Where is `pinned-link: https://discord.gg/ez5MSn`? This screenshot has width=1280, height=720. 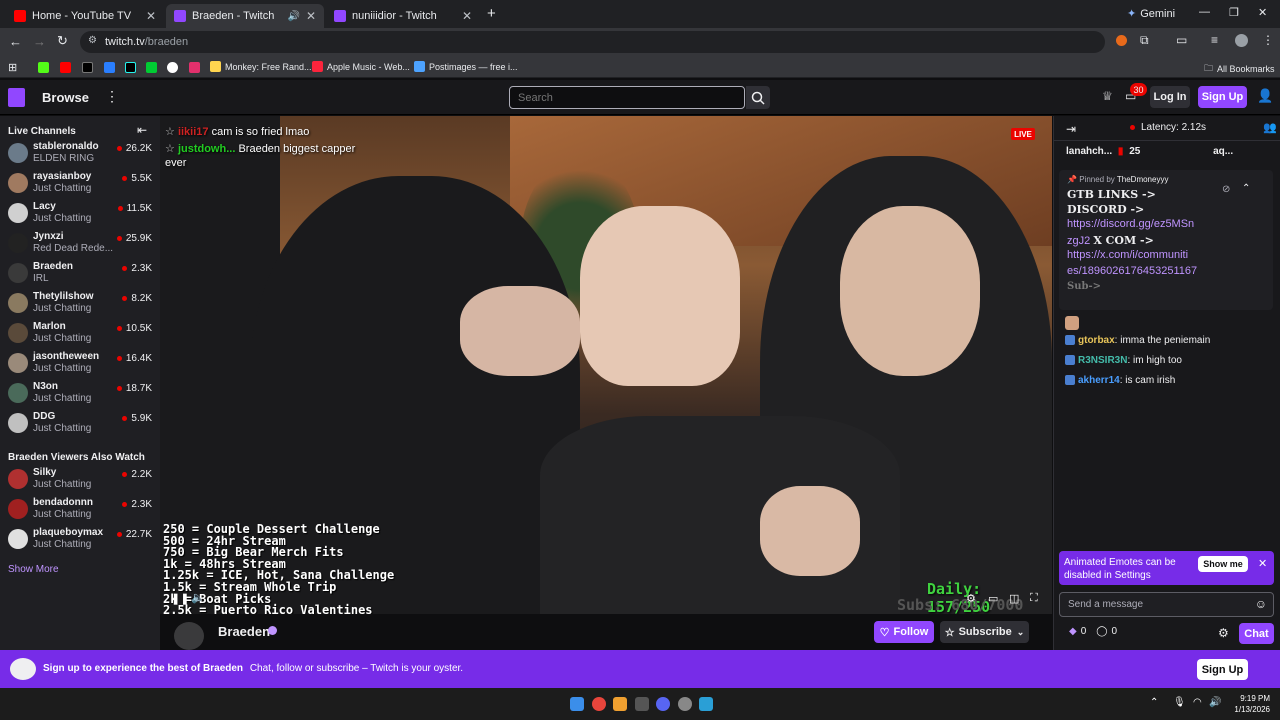
pinned-link: https://discord.gg/ez5MSn is located at coordinates (1130, 224).